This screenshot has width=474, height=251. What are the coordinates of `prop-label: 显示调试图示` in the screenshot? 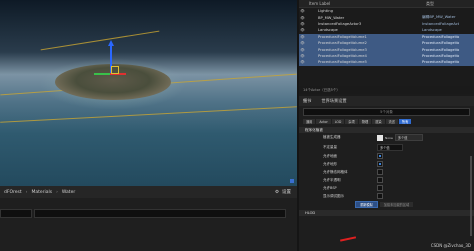 It's located at (333, 195).